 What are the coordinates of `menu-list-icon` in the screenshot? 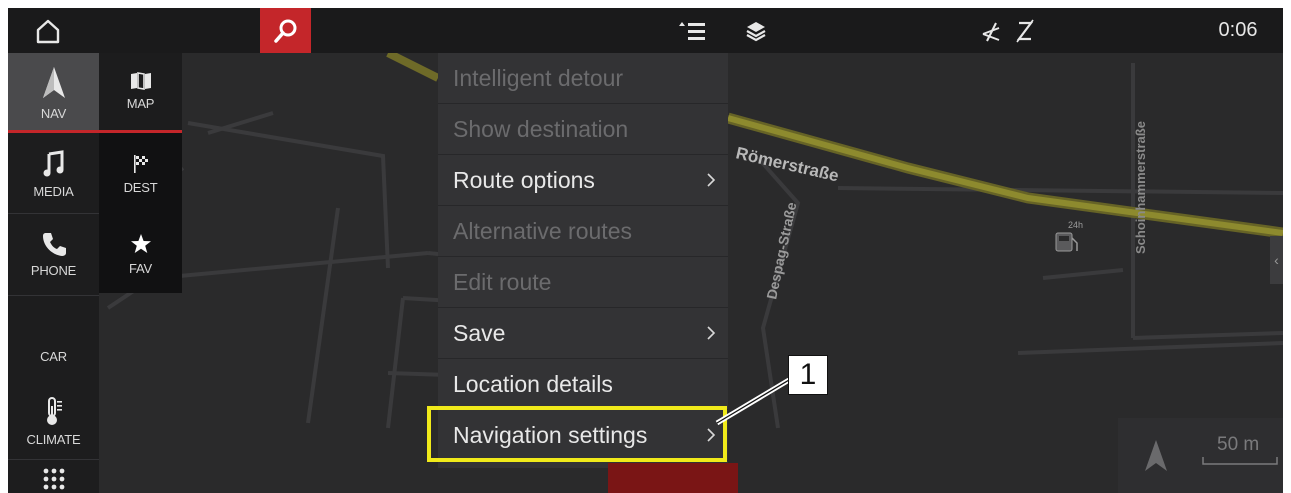 It's located at (692, 30).